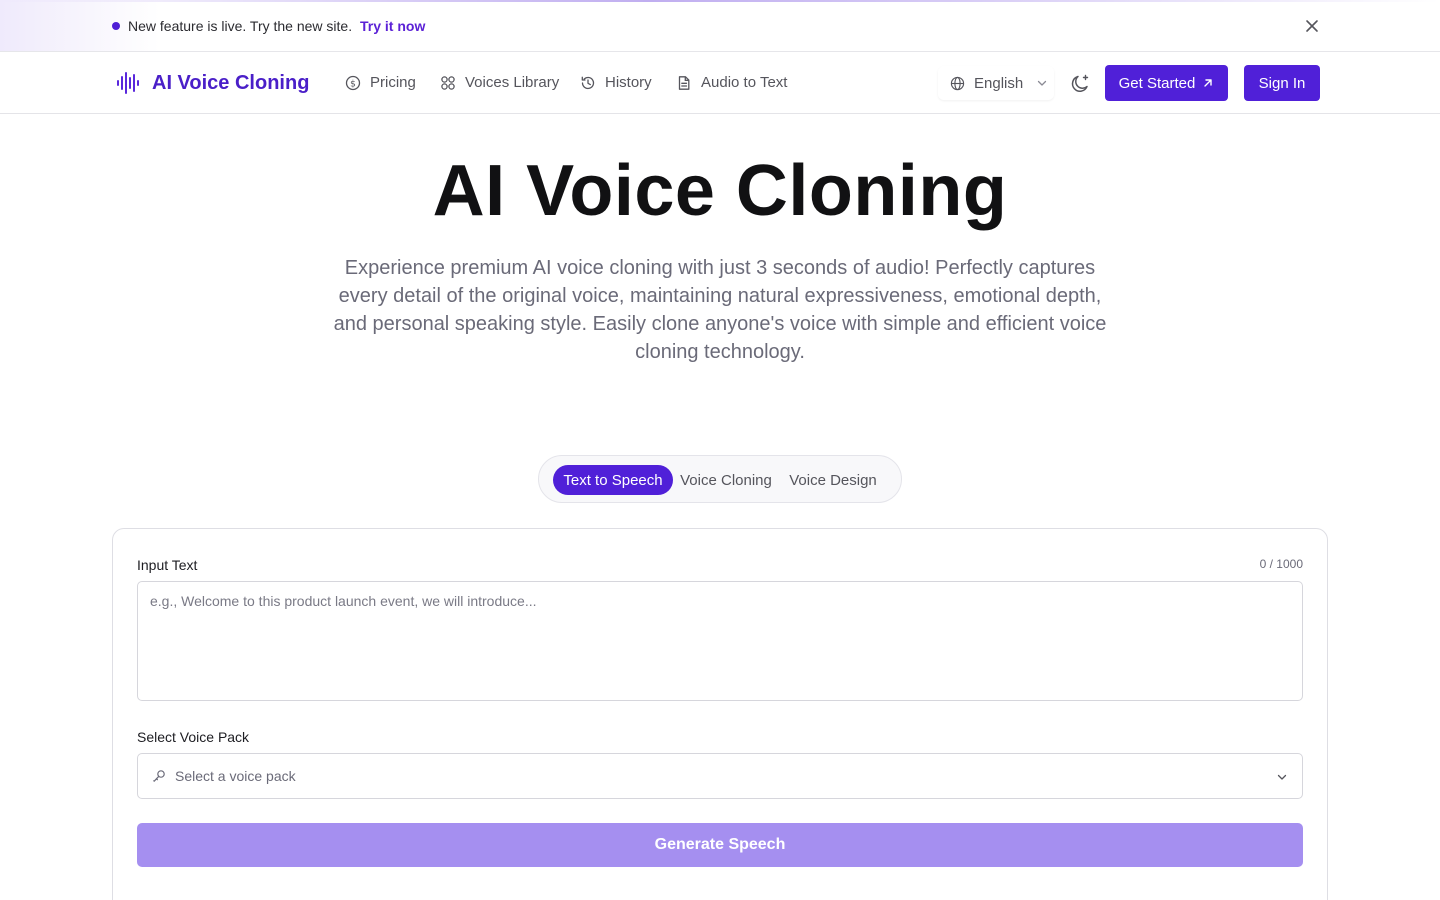 The height and width of the screenshot is (900, 1440). What do you see at coordinates (720, 191) in the screenshot?
I see `page-title: AI Voice Cloning` at bounding box center [720, 191].